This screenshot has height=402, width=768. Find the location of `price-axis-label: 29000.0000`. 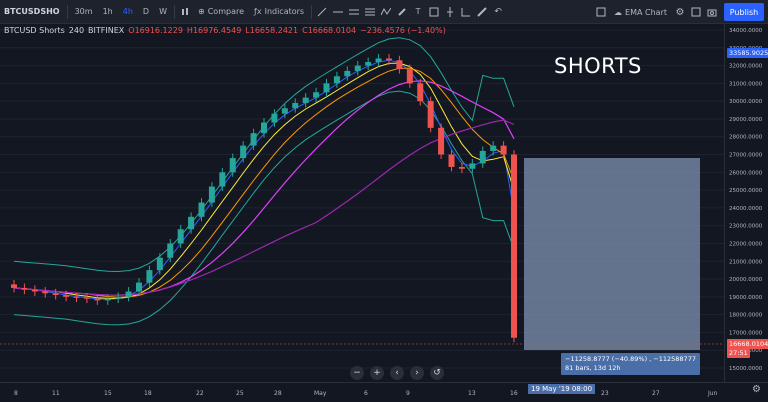

price-axis-label: 29000.0000 is located at coordinates (746, 120).